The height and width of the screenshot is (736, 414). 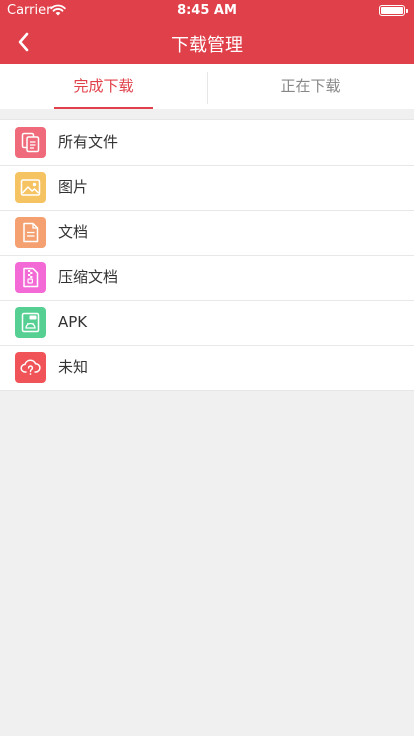 I want to click on status-bar: Carrier 8:45 AM, so click(x=207, y=10).